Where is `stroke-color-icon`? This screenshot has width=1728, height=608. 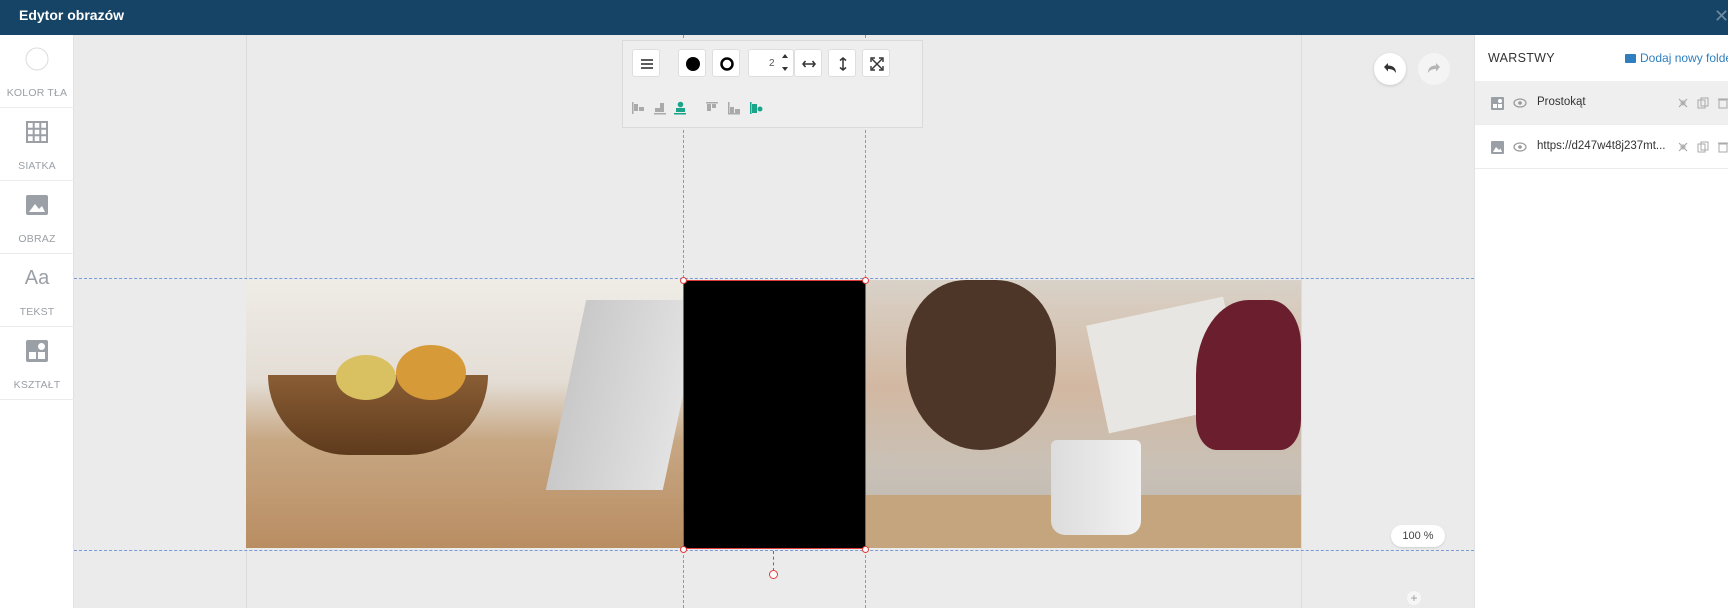
stroke-color-icon is located at coordinates (727, 64).